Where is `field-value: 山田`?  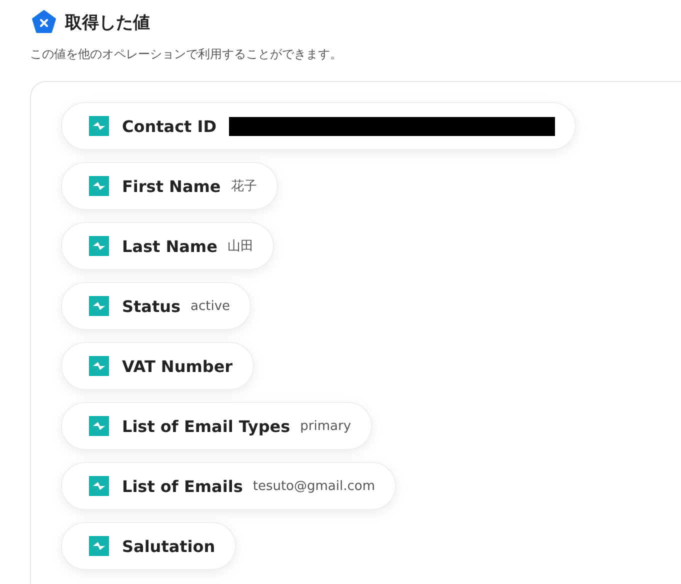 field-value: 山田 is located at coordinates (240, 246).